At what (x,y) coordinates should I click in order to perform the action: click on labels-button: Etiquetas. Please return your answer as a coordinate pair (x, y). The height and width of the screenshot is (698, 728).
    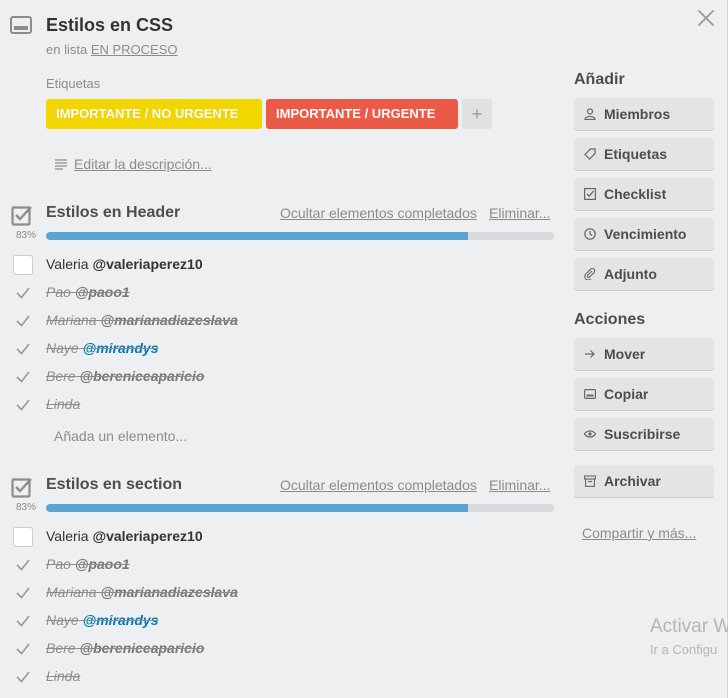
    Looking at the image, I should click on (644, 154).